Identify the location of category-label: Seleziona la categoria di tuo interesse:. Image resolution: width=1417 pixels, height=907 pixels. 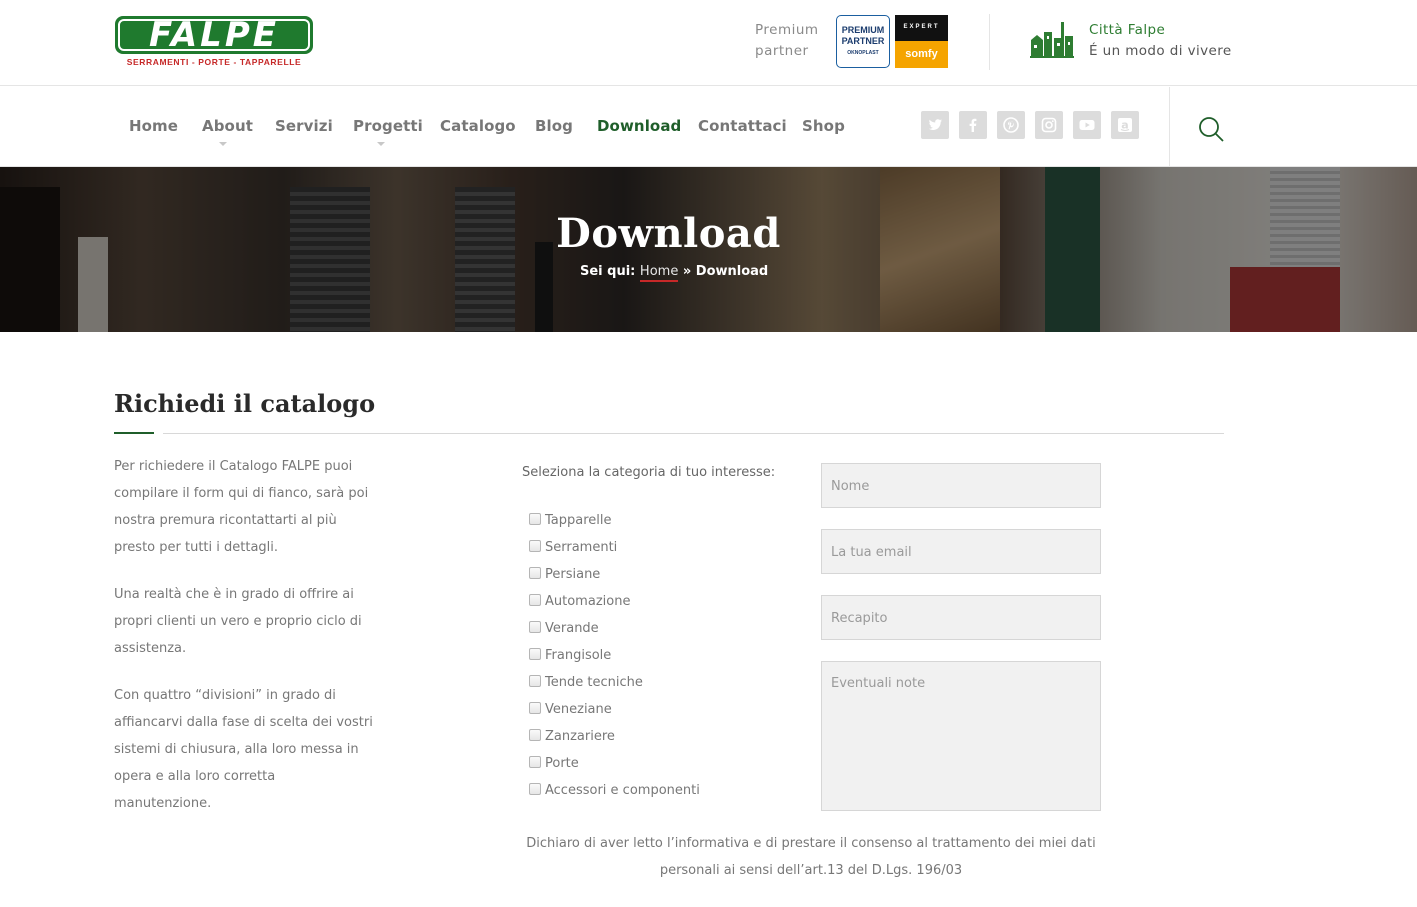
(649, 472).